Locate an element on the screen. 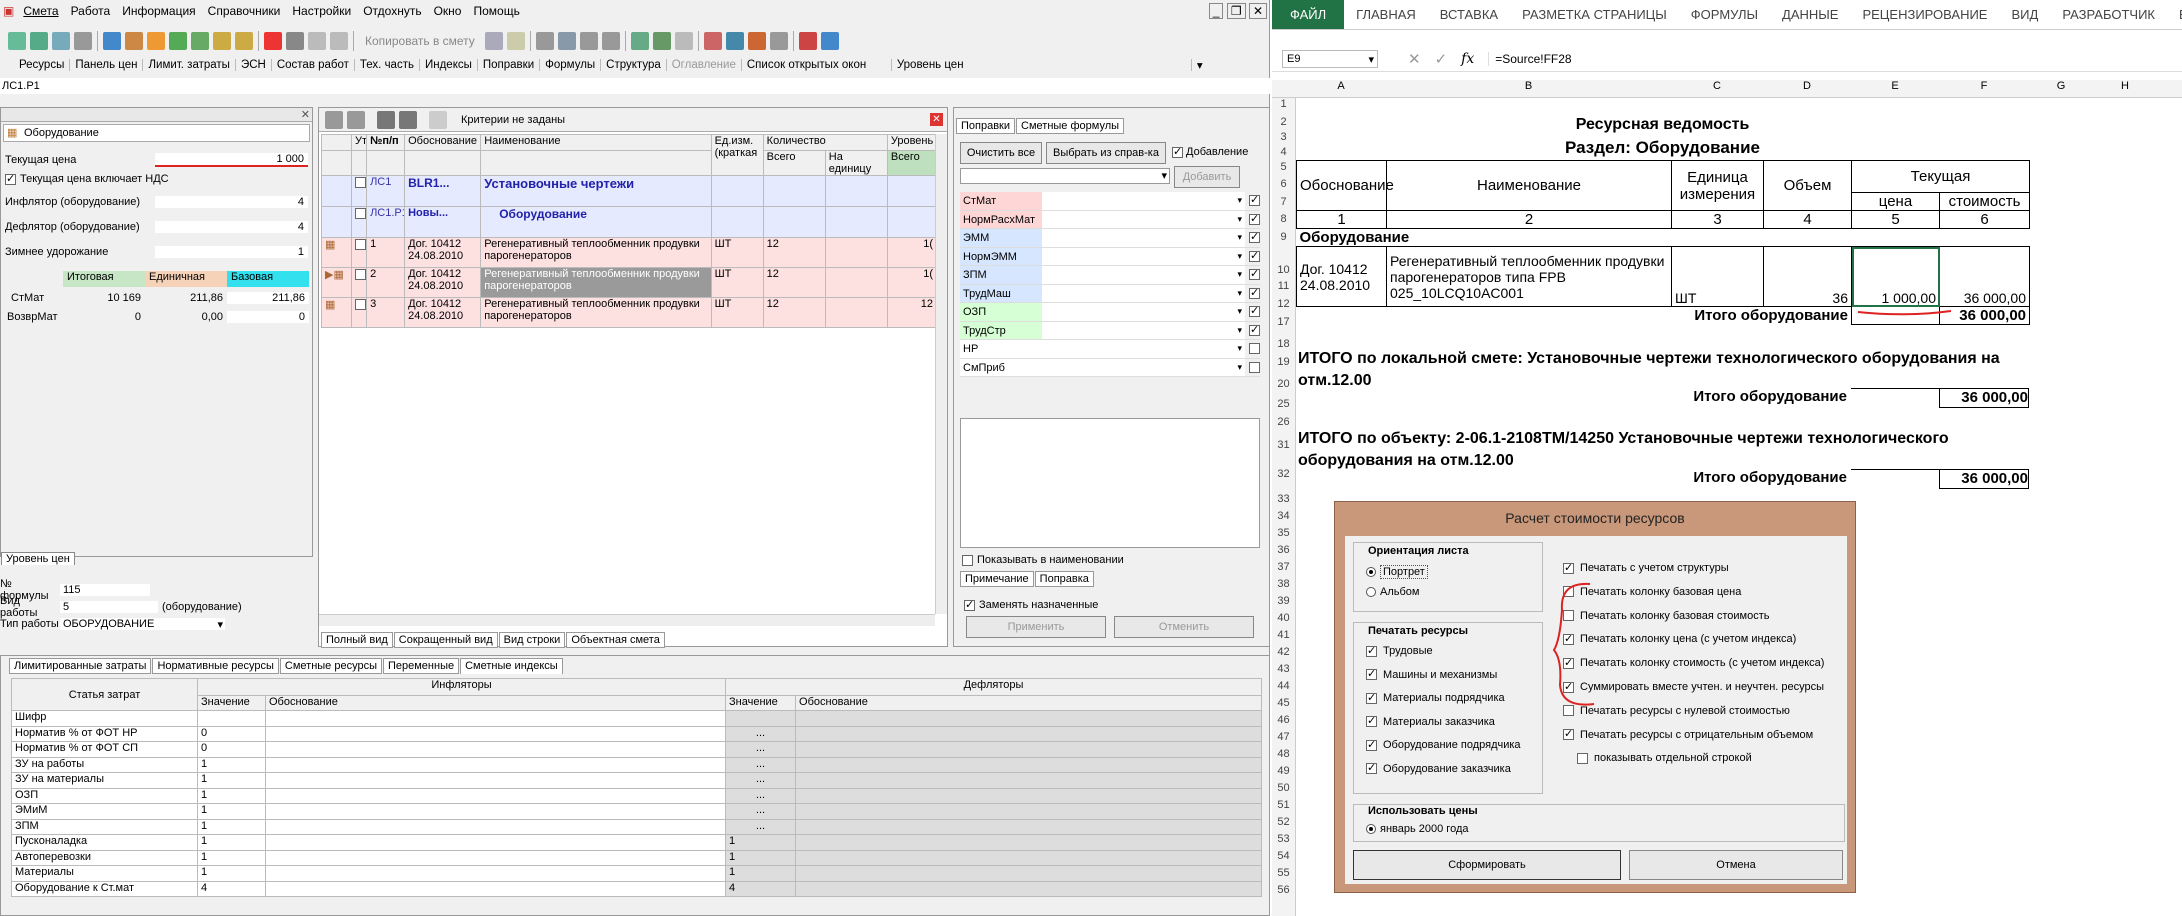  menu-item-settings: Настройки is located at coordinates (321, 11).